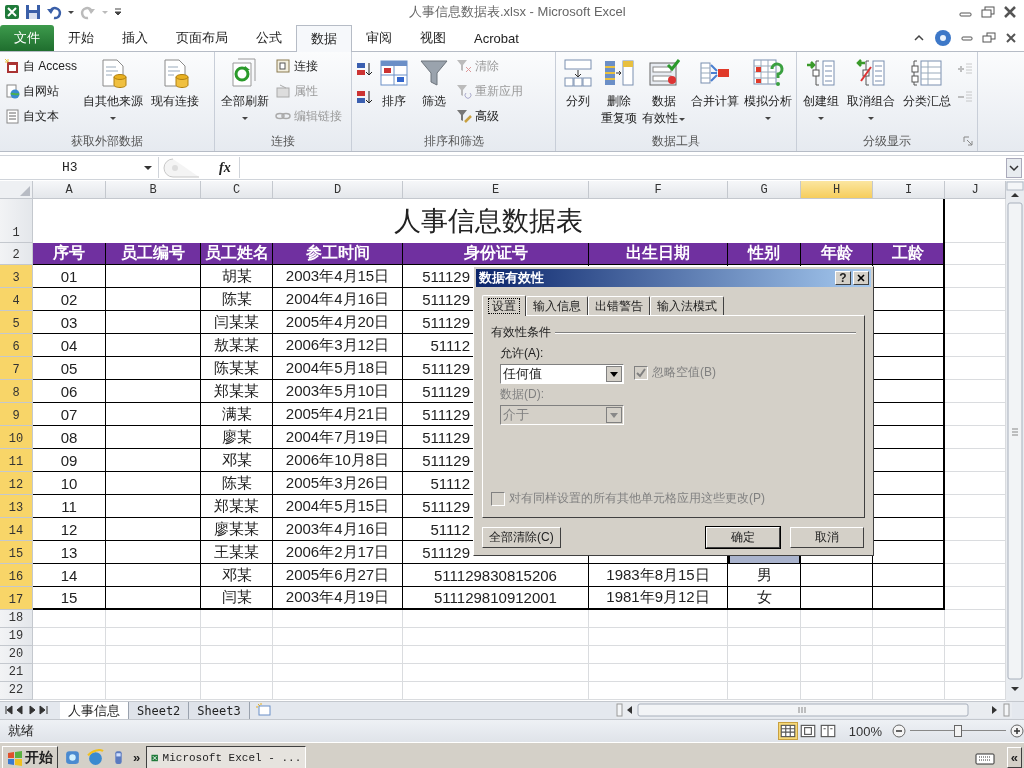 The height and width of the screenshot is (768, 1024). I want to click on dialog-button: 全部清除(C), so click(521, 537).